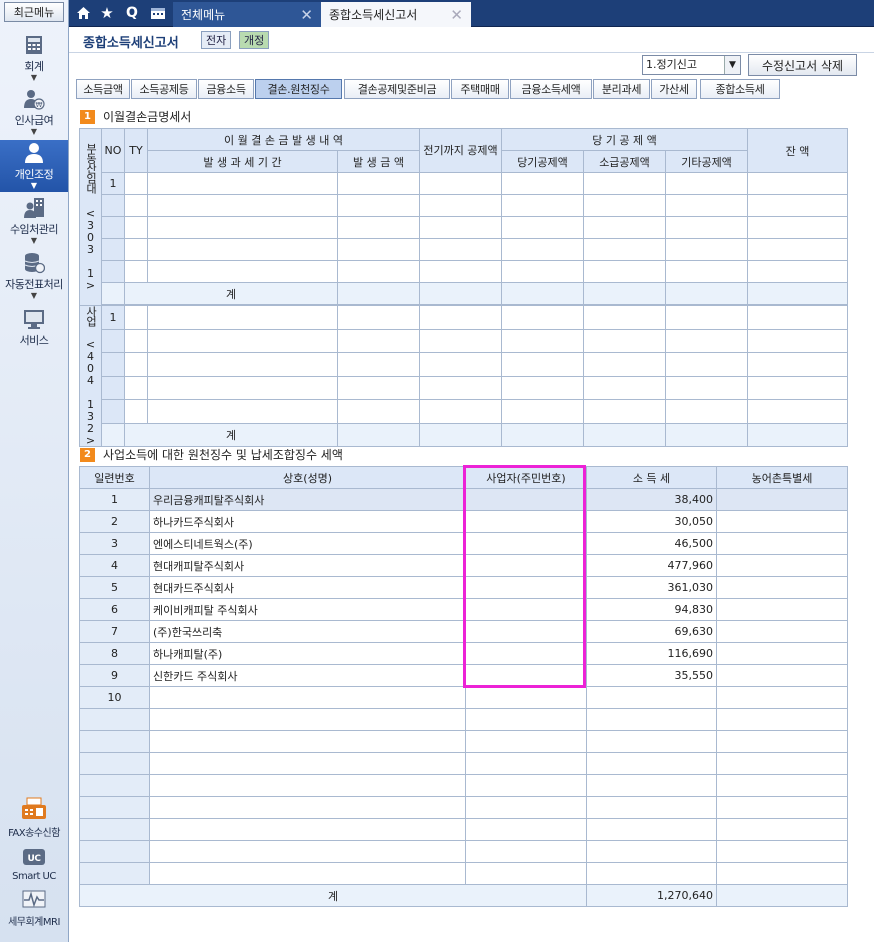 The width and height of the screenshot is (874, 942). I want to click on income-tax-cell: 477,960, so click(651, 565).